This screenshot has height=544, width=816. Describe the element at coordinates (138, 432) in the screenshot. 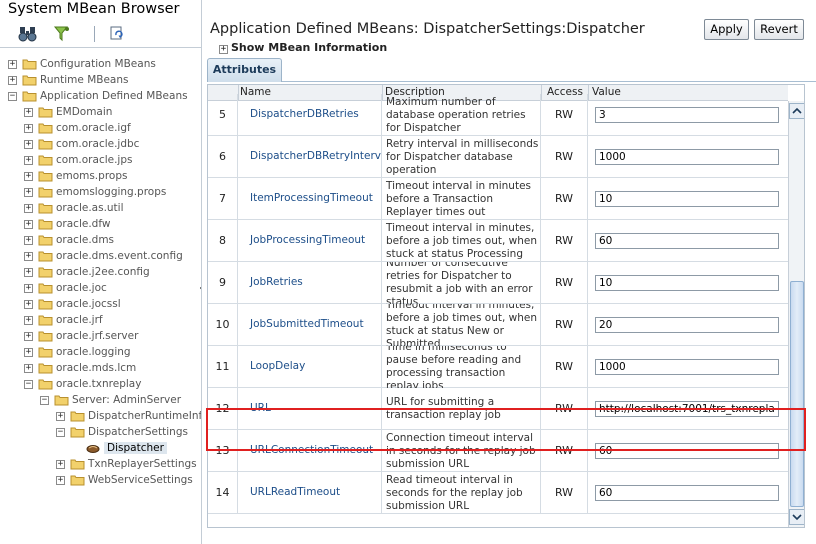

I see `tree-node-label: DispatcherSettings` at that location.